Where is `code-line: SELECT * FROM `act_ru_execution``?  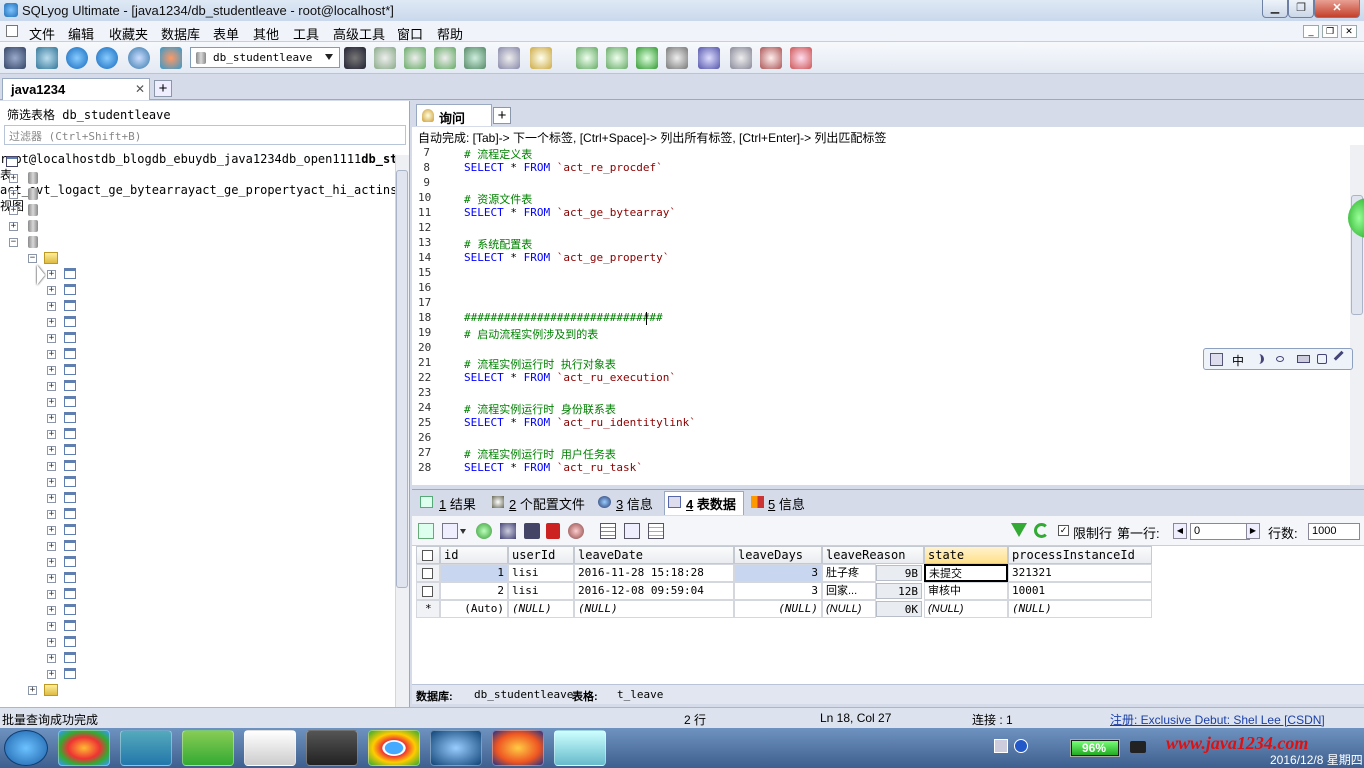 code-line: SELECT * FROM `act_ru_execution` is located at coordinates (570, 377).